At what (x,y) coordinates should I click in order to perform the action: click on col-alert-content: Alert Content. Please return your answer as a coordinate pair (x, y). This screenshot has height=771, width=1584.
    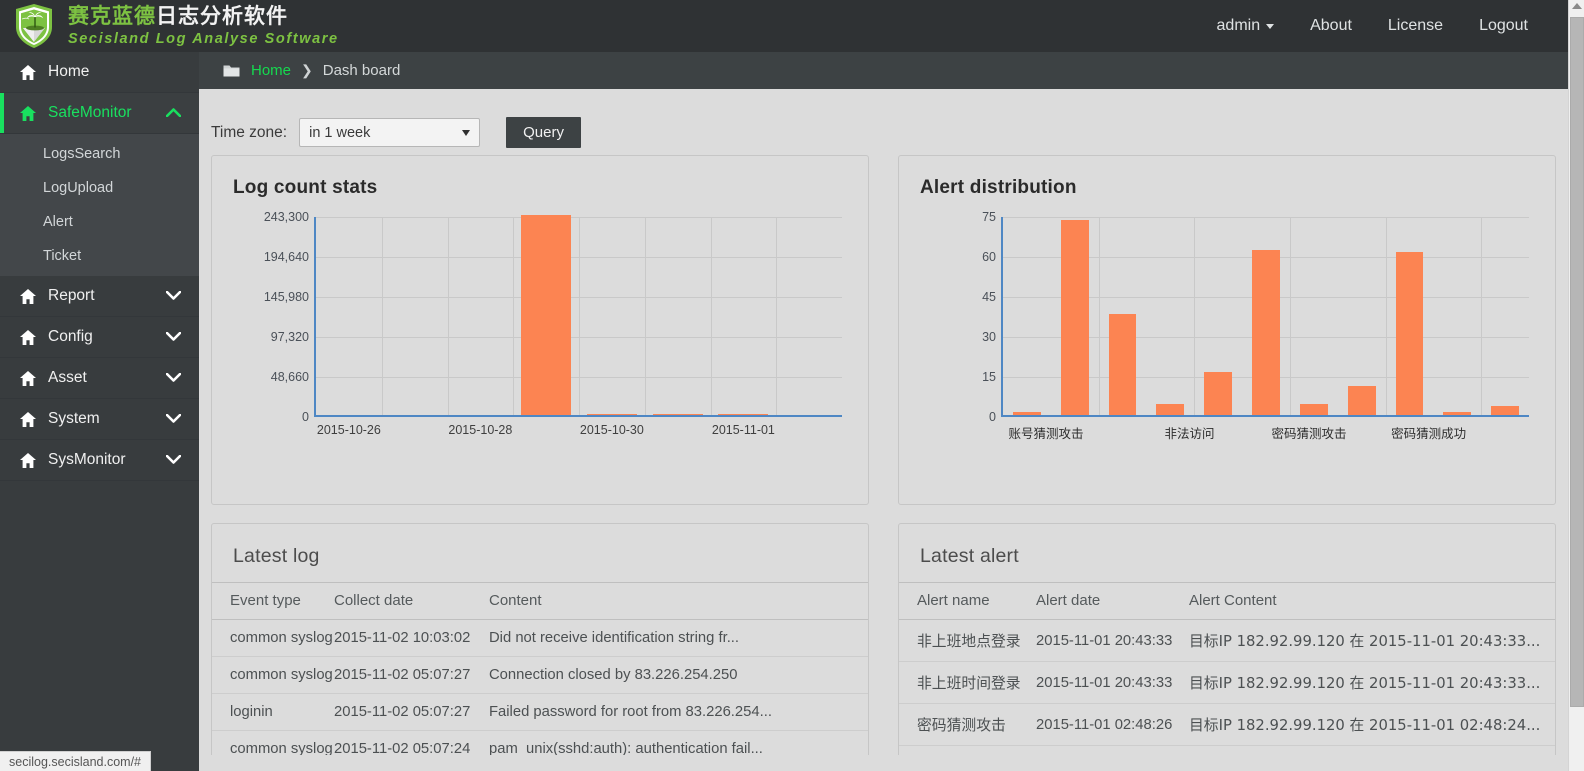
    Looking at the image, I should click on (1372, 601).